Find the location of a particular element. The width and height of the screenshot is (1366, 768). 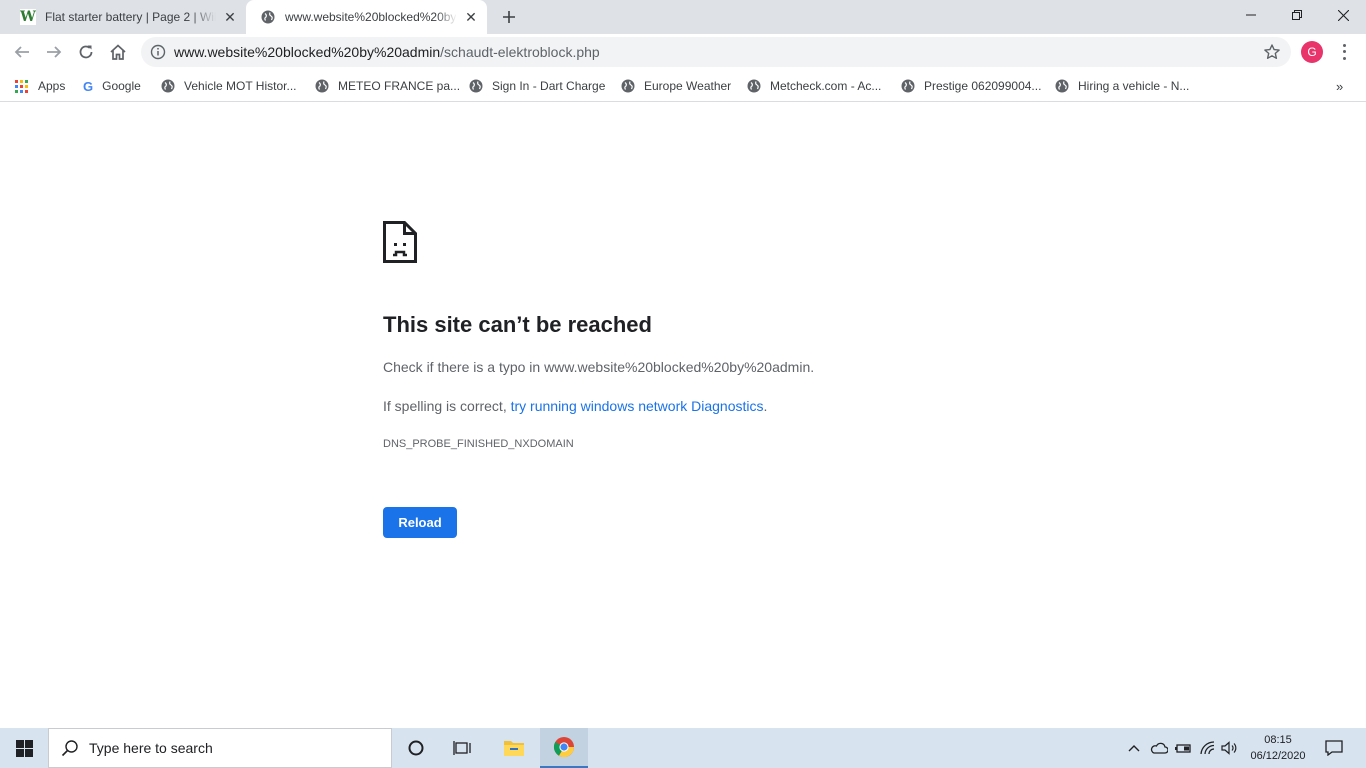

task-view-icon is located at coordinates (462, 748).